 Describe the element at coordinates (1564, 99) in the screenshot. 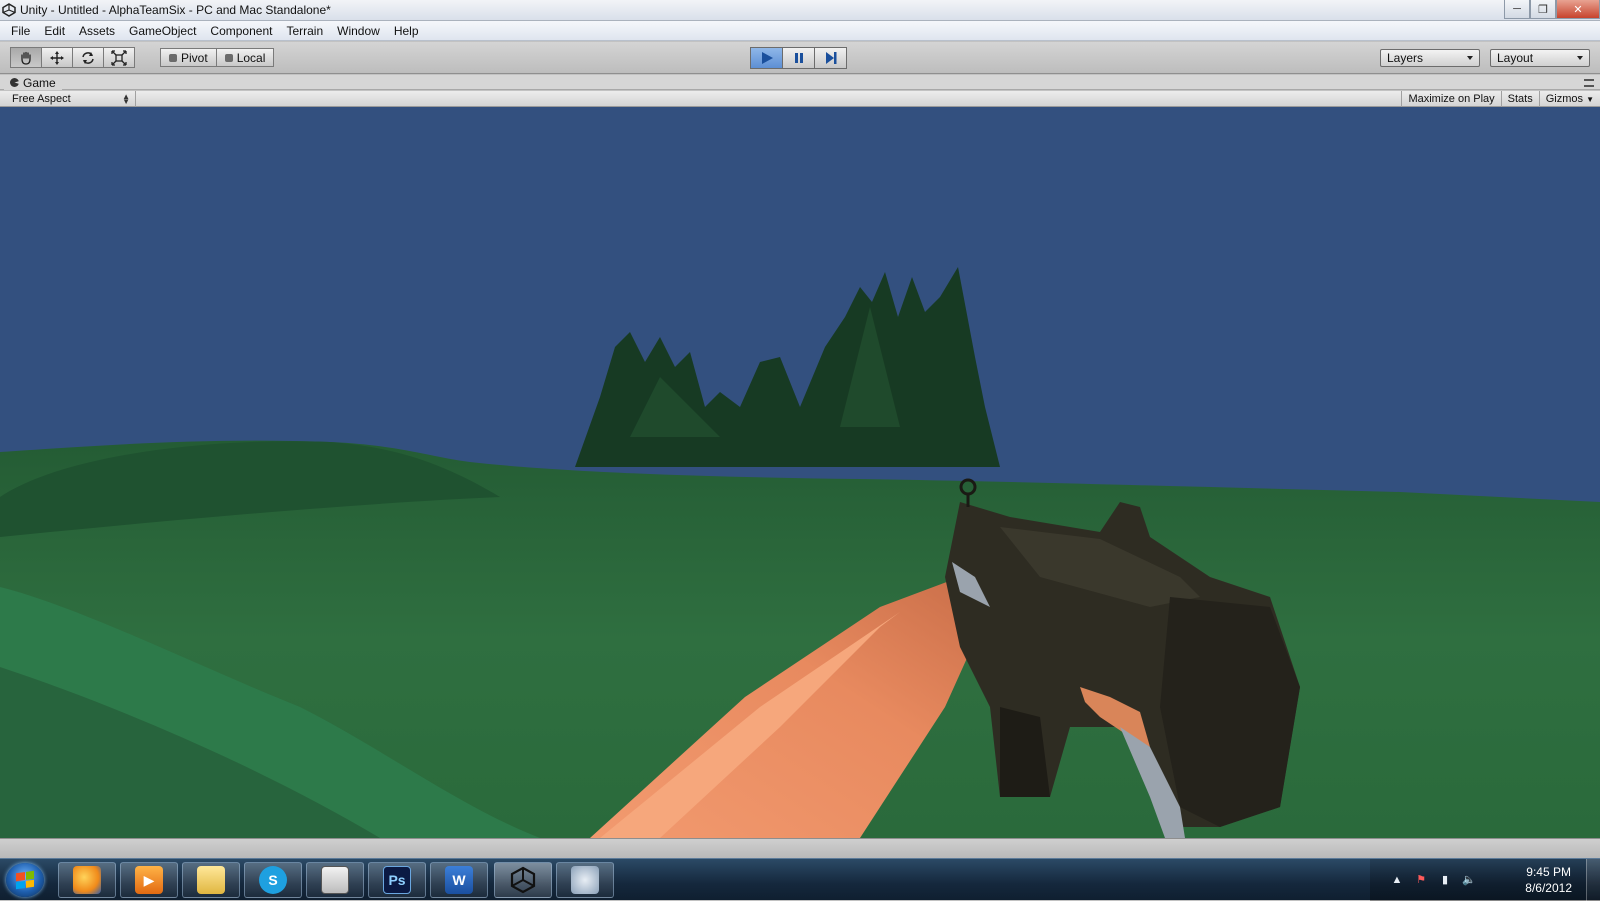

I see `gizmos-label: Gizmos` at that location.